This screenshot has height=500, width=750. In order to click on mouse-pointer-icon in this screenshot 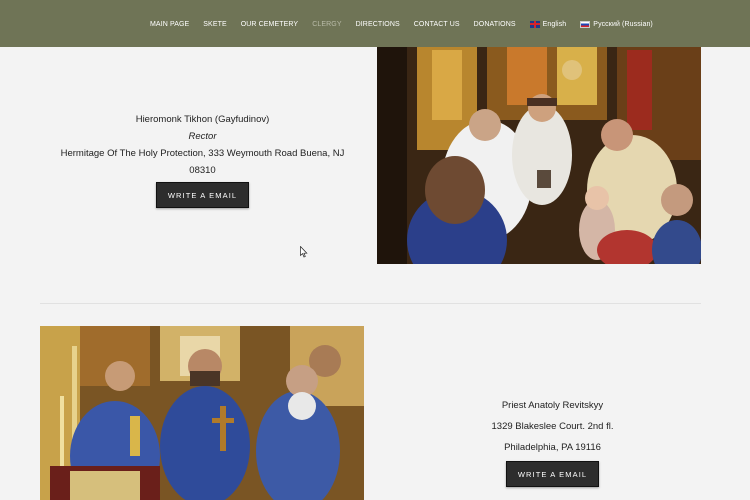, I will do `click(304, 252)`.